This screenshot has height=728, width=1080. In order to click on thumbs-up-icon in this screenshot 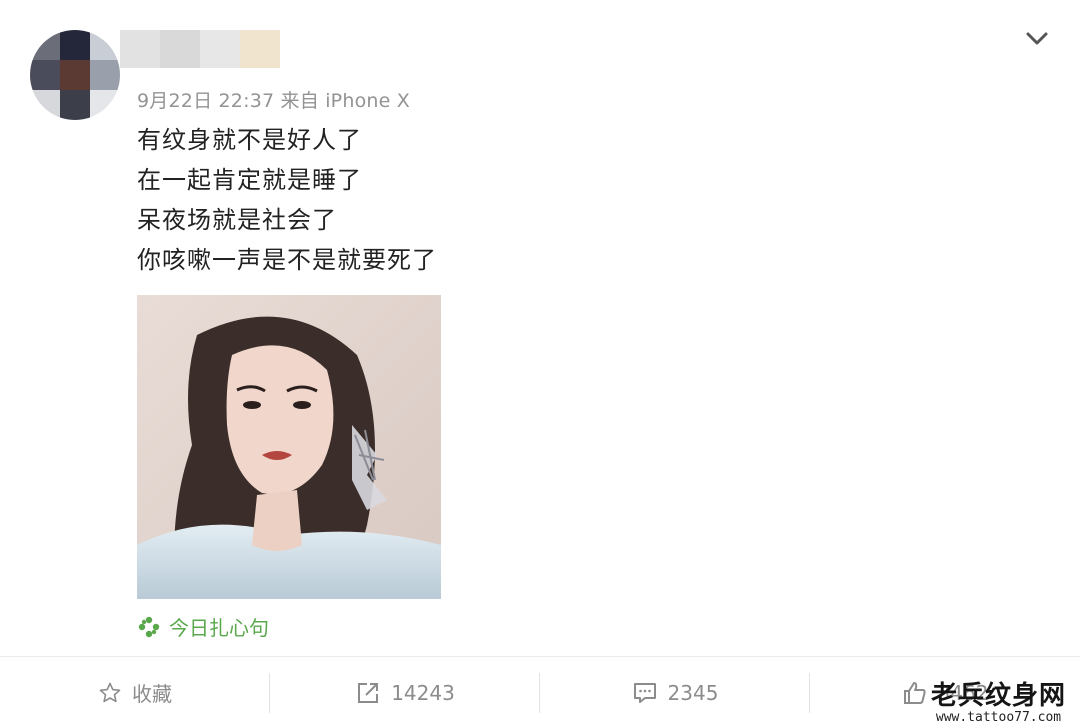, I will do `click(914, 692)`.